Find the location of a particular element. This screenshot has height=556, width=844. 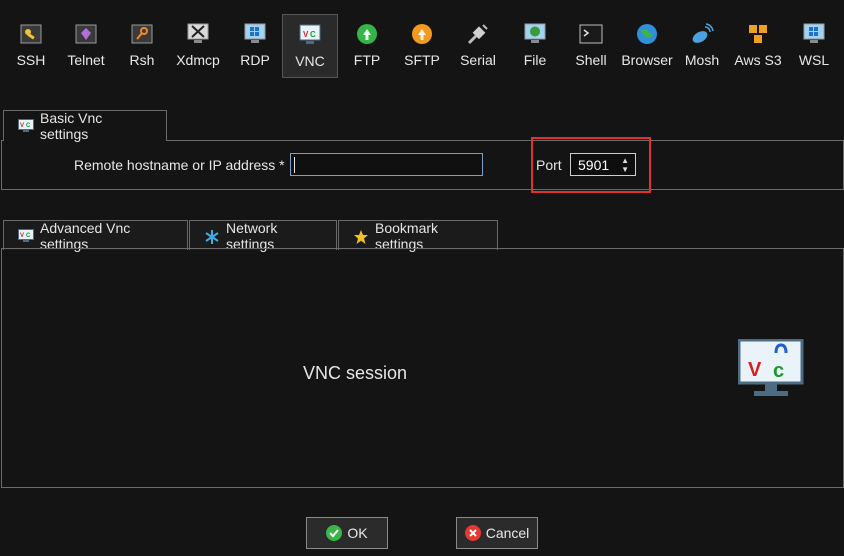

tab-network-settings: Network settings is located at coordinates (263, 235).